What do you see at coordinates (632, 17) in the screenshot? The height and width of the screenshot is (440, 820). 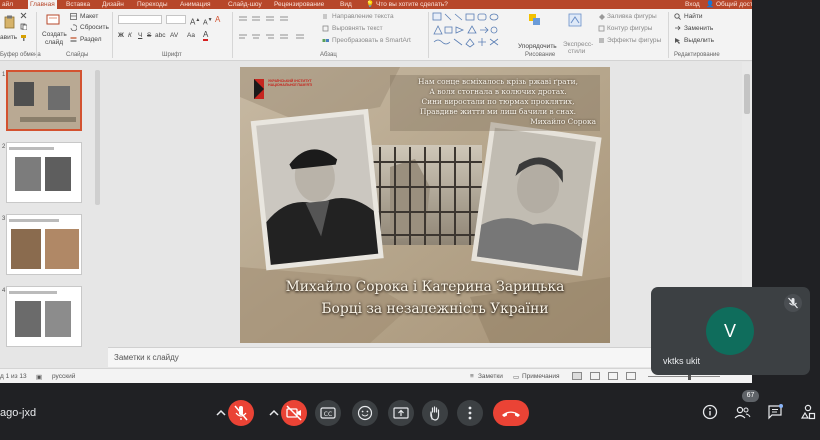 I see `shape-fill-button: Заливка фигуры` at bounding box center [632, 17].